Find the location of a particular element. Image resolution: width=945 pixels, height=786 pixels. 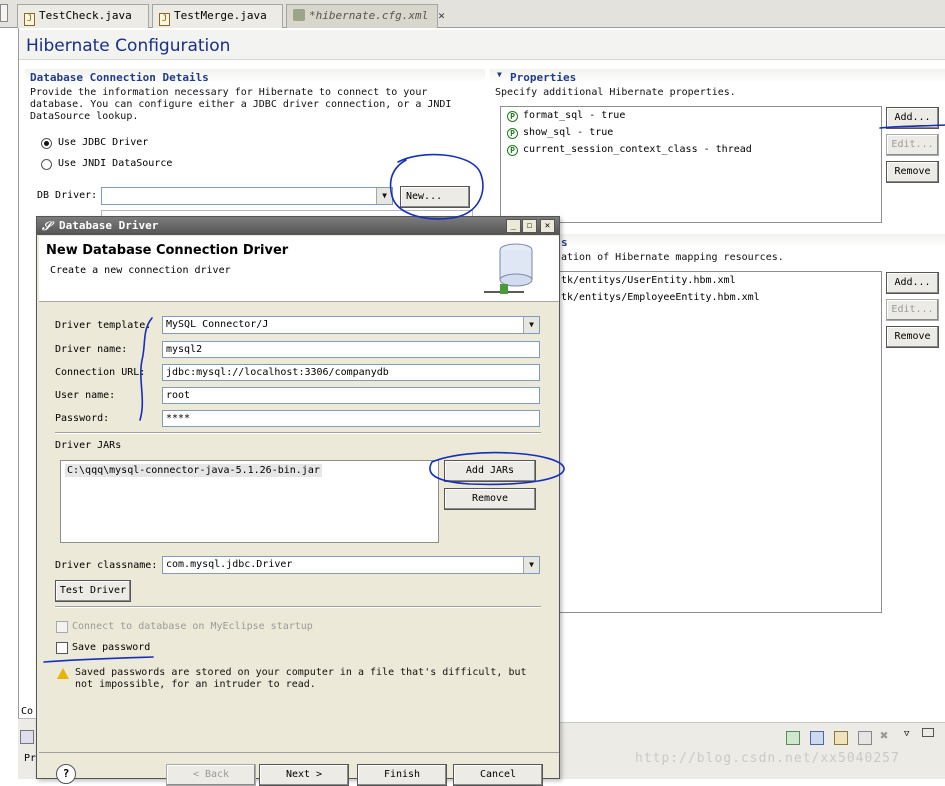

password-label: Password: is located at coordinates (82, 418).